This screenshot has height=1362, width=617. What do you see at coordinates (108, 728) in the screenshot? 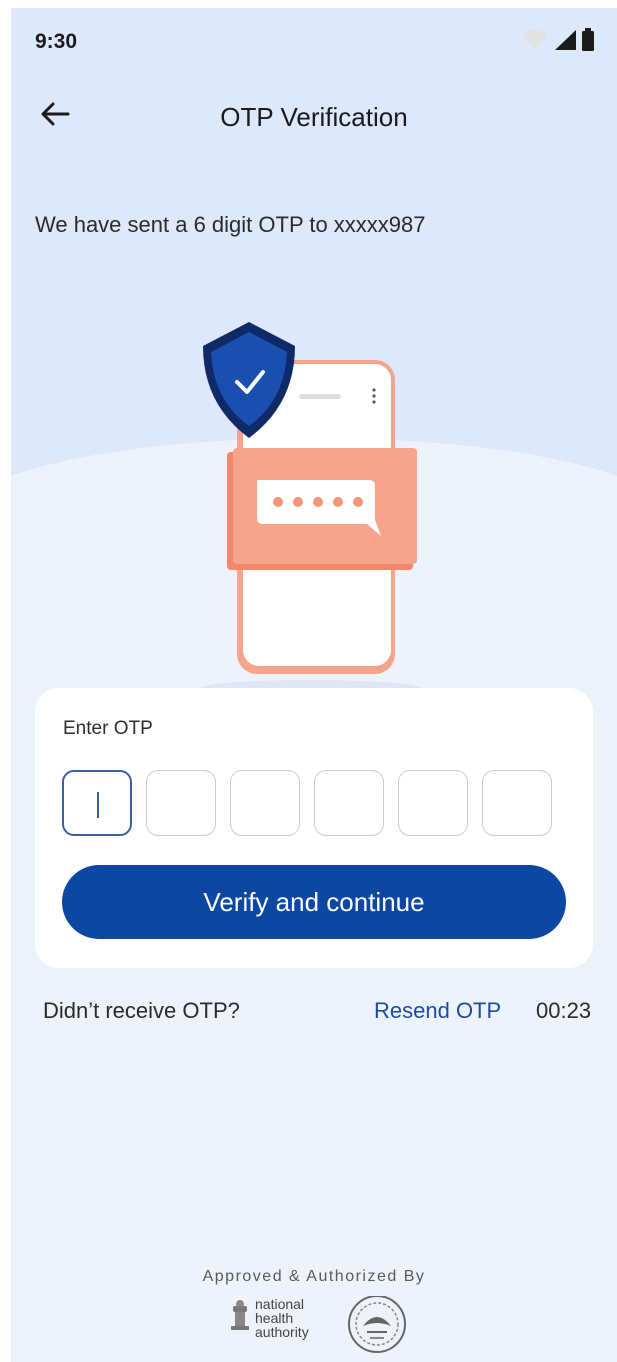
I see `enter-otp-label: Enter OTP` at bounding box center [108, 728].